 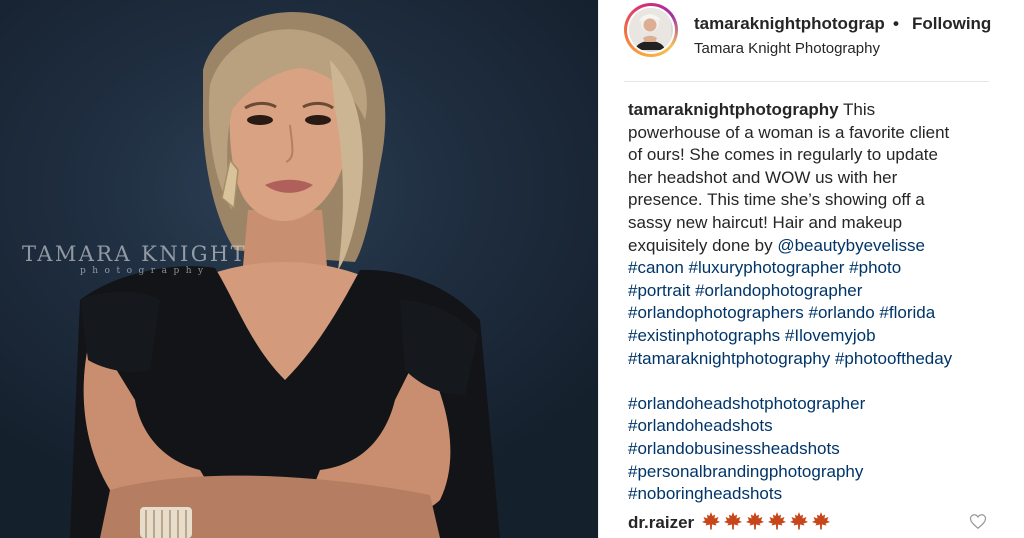 I want to click on story-ring, so click(x=651, y=30).